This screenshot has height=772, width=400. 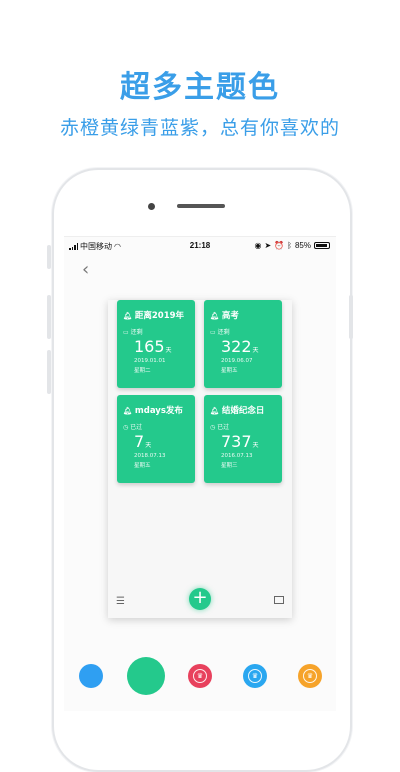 I want to click on theme-swatch-red: ♛, so click(x=200, y=676).